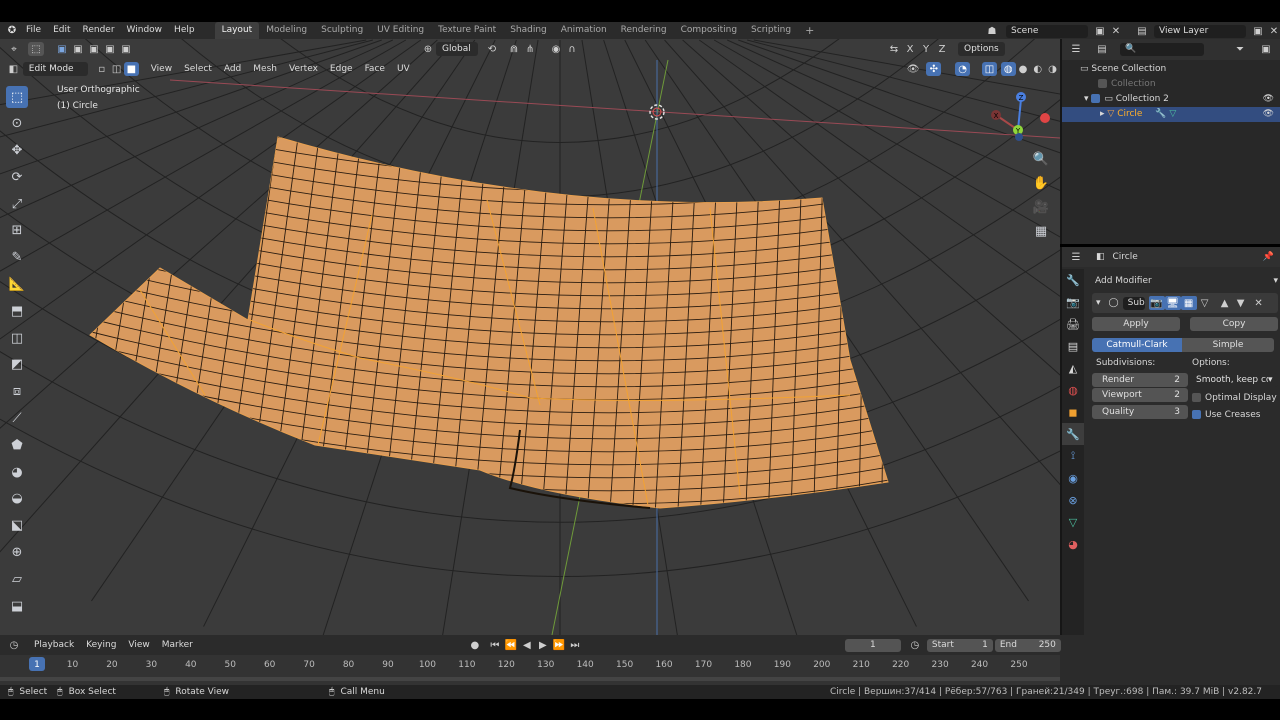 The image size is (1280, 720). What do you see at coordinates (17, 419) in the screenshot?
I see `knife-tool-icon: ⟋` at bounding box center [17, 419].